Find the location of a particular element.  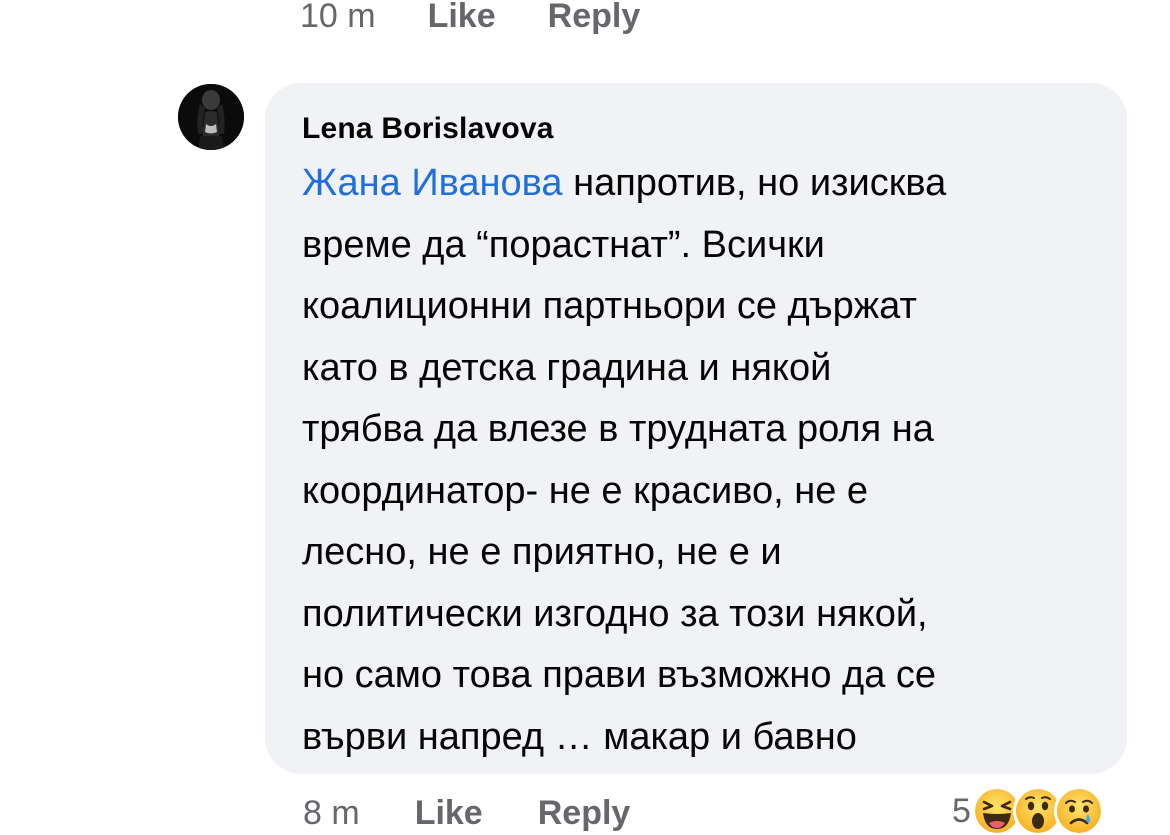

previous-comment-reply-button: Reply is located at coordinates (594, 18).